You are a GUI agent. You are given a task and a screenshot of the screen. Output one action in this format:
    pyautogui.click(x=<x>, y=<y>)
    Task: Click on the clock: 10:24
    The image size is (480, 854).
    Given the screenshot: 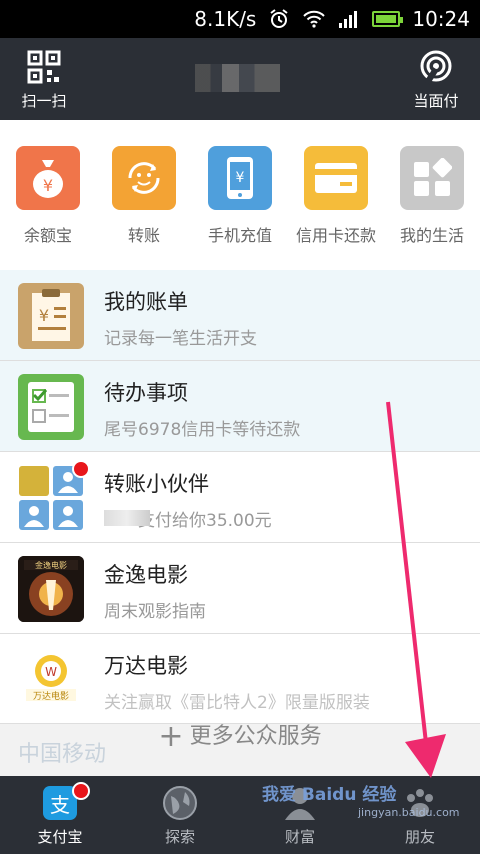 What is the action you would take?
    pyautogui.click(x=441, y=19)
    